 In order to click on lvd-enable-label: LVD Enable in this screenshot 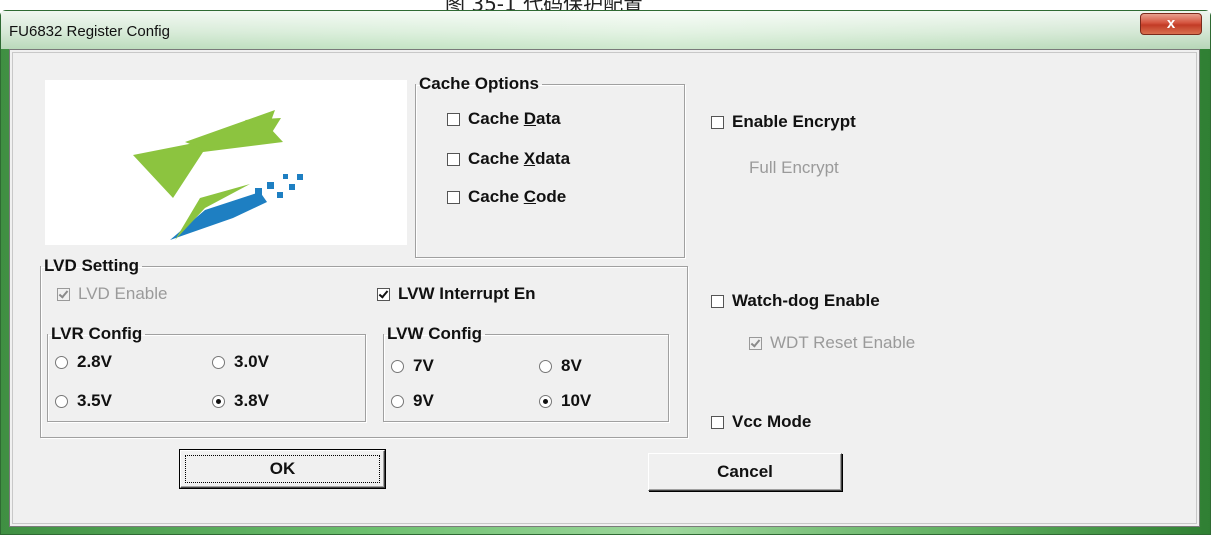, I will do `click(123, 293)`.